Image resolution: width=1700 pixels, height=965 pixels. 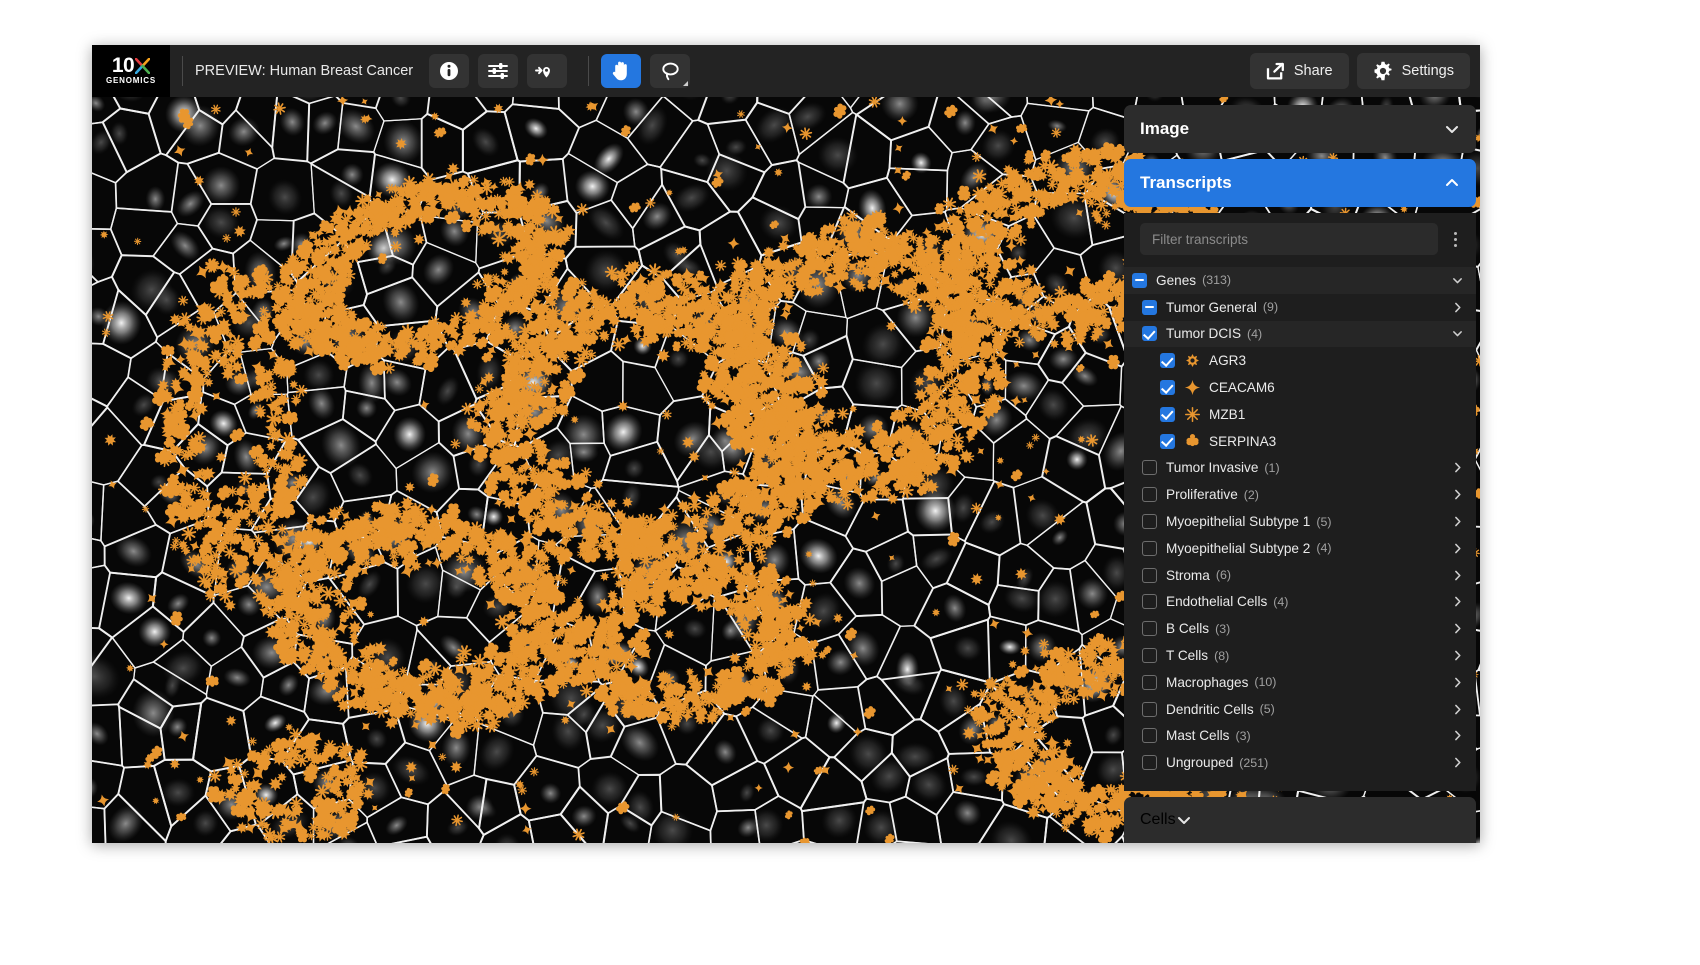 I want to click on four-point-star-marker-icon, so click(x=1192, y=387).